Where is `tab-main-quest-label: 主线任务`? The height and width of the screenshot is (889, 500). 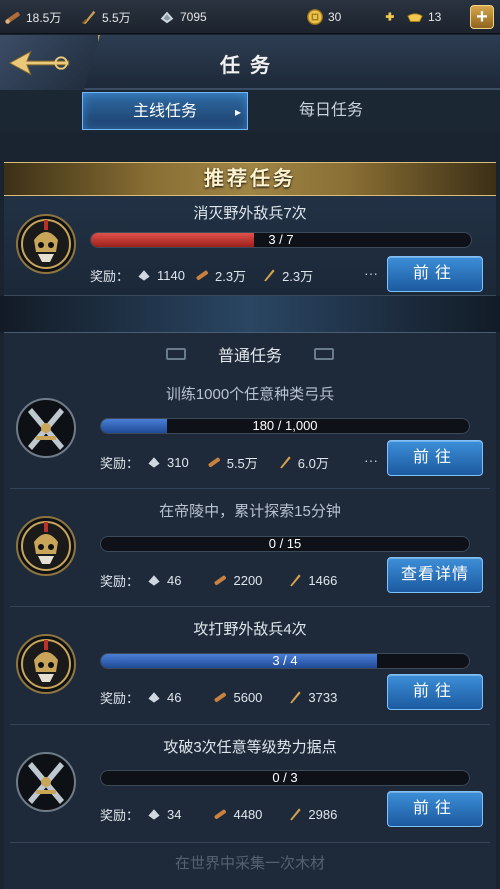 tab-main-quest-label: 主线任务 is located at coordinates (164, 111).